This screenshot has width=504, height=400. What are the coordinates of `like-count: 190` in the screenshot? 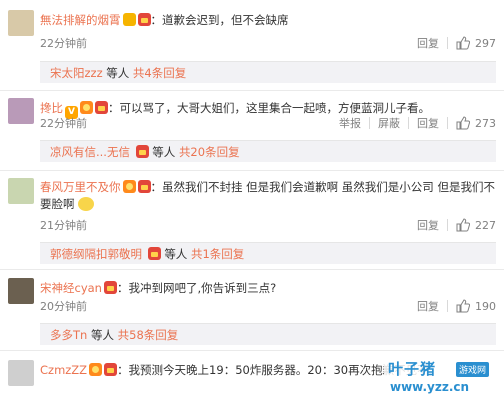 It's located at (485, 306).